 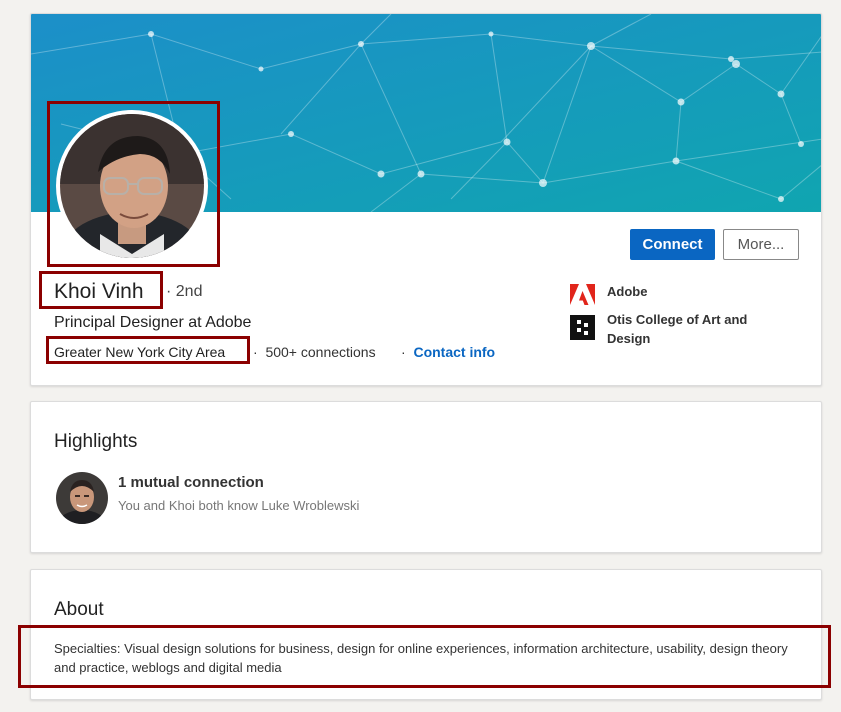 What do you see at coordinates (582, 294) in the screenshot?
I see `adobe-logo-icon` at bounding box center [582, 294].